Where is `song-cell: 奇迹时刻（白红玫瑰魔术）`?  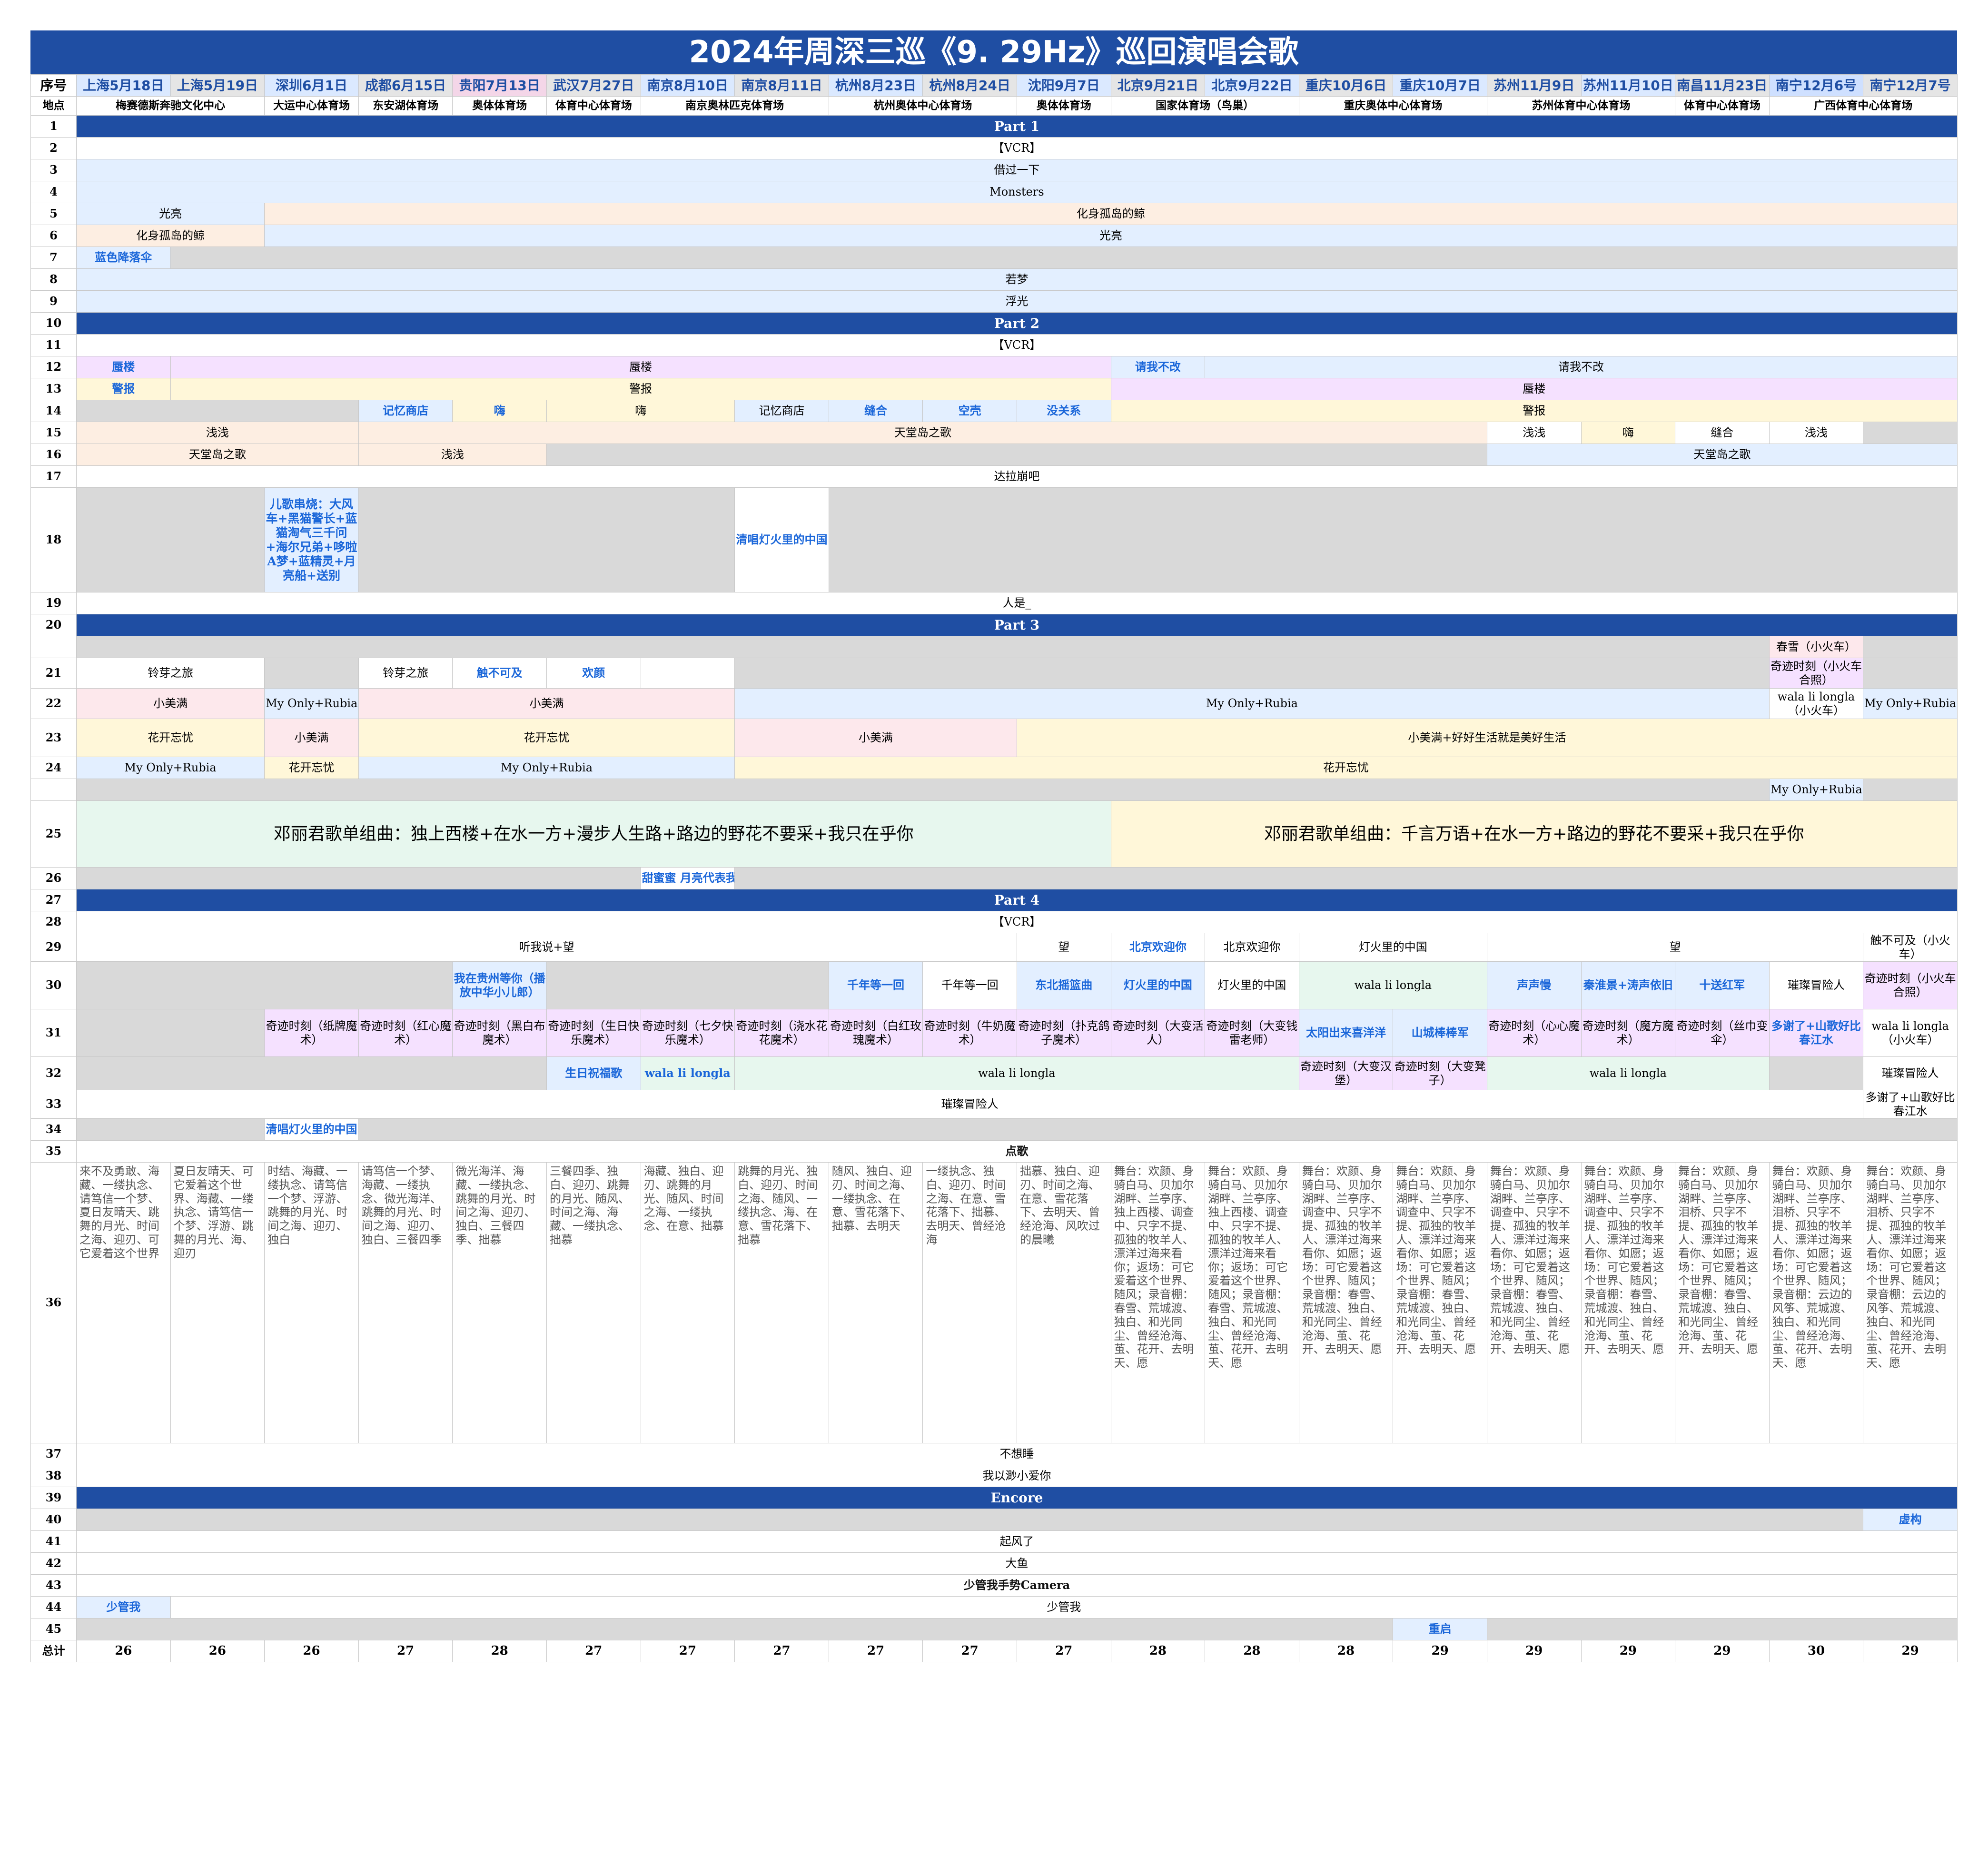 song-cell: 奇迹时刻（白红玫瑰魔术） is located at coordinates (875, 1033).